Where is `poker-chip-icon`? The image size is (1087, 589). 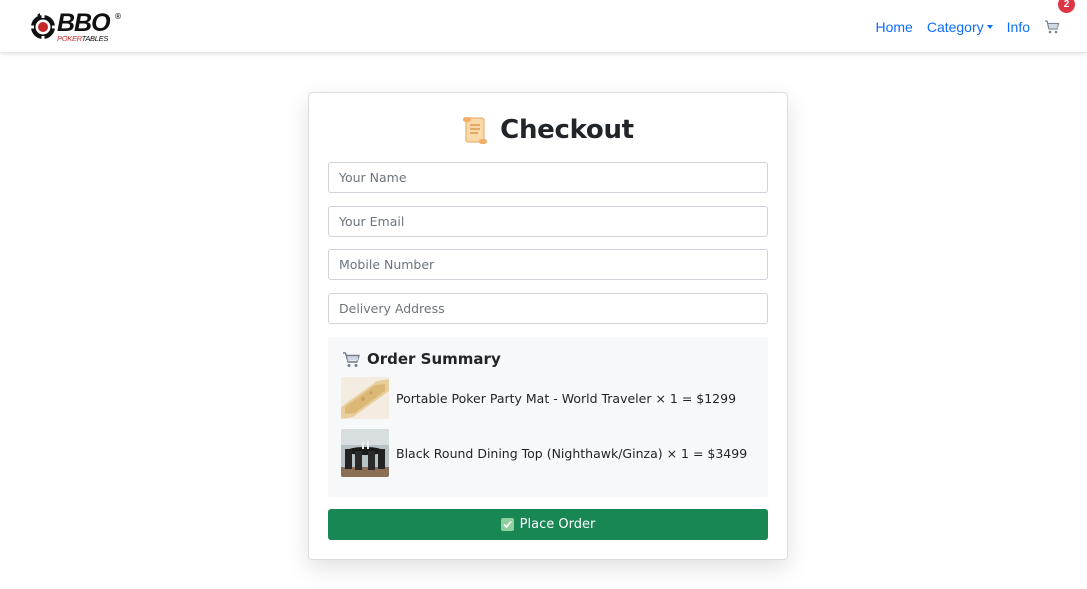 poker-chip-icon is located at coordinates (43, 26).